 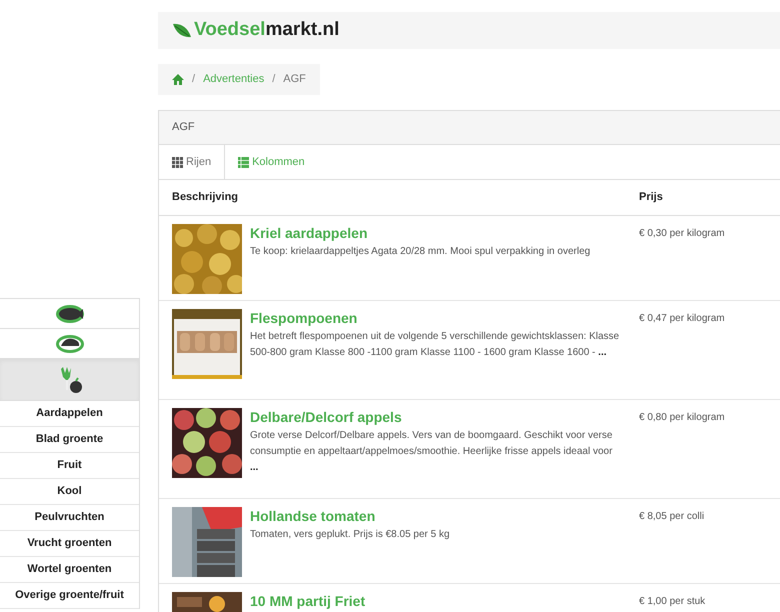 What do you see at coordinates (182, 30) in the screenshot?
I see `leaf-icon` at bounding box center [182, 30].